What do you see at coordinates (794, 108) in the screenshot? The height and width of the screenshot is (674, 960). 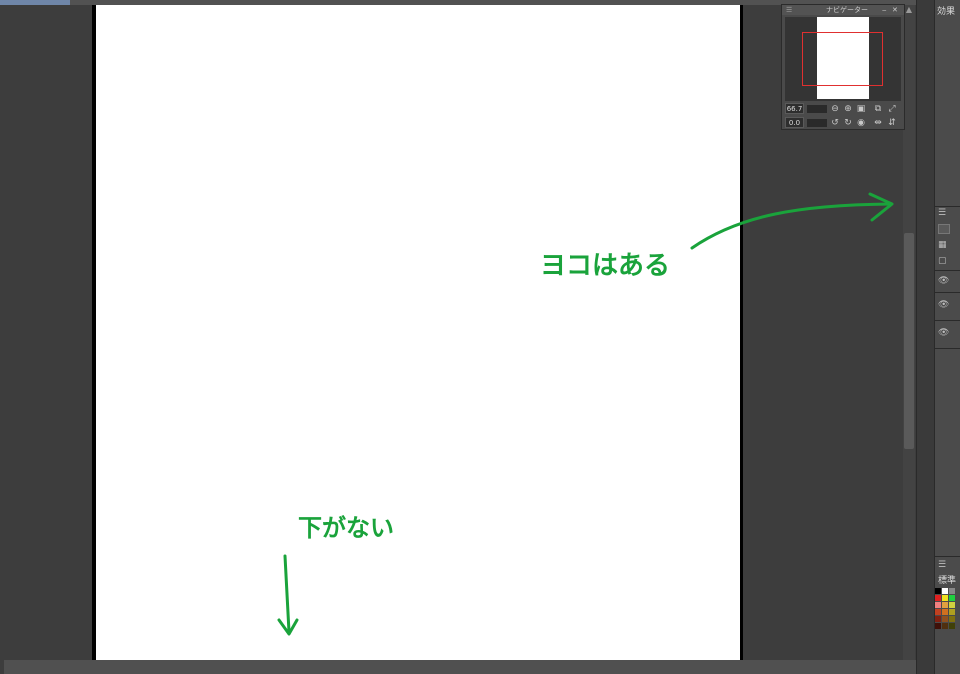 I see `zoom-value-field: 66.7` at bounding box center [794, 108].